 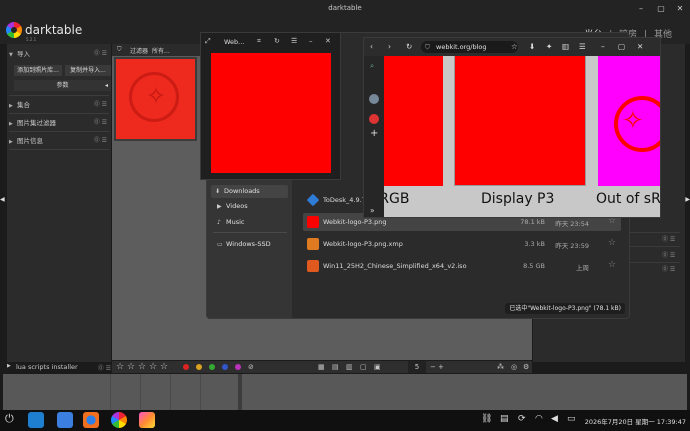 I want to click on url-bar: ⛉ webkit.org/blog, so click(x=469, y=47).